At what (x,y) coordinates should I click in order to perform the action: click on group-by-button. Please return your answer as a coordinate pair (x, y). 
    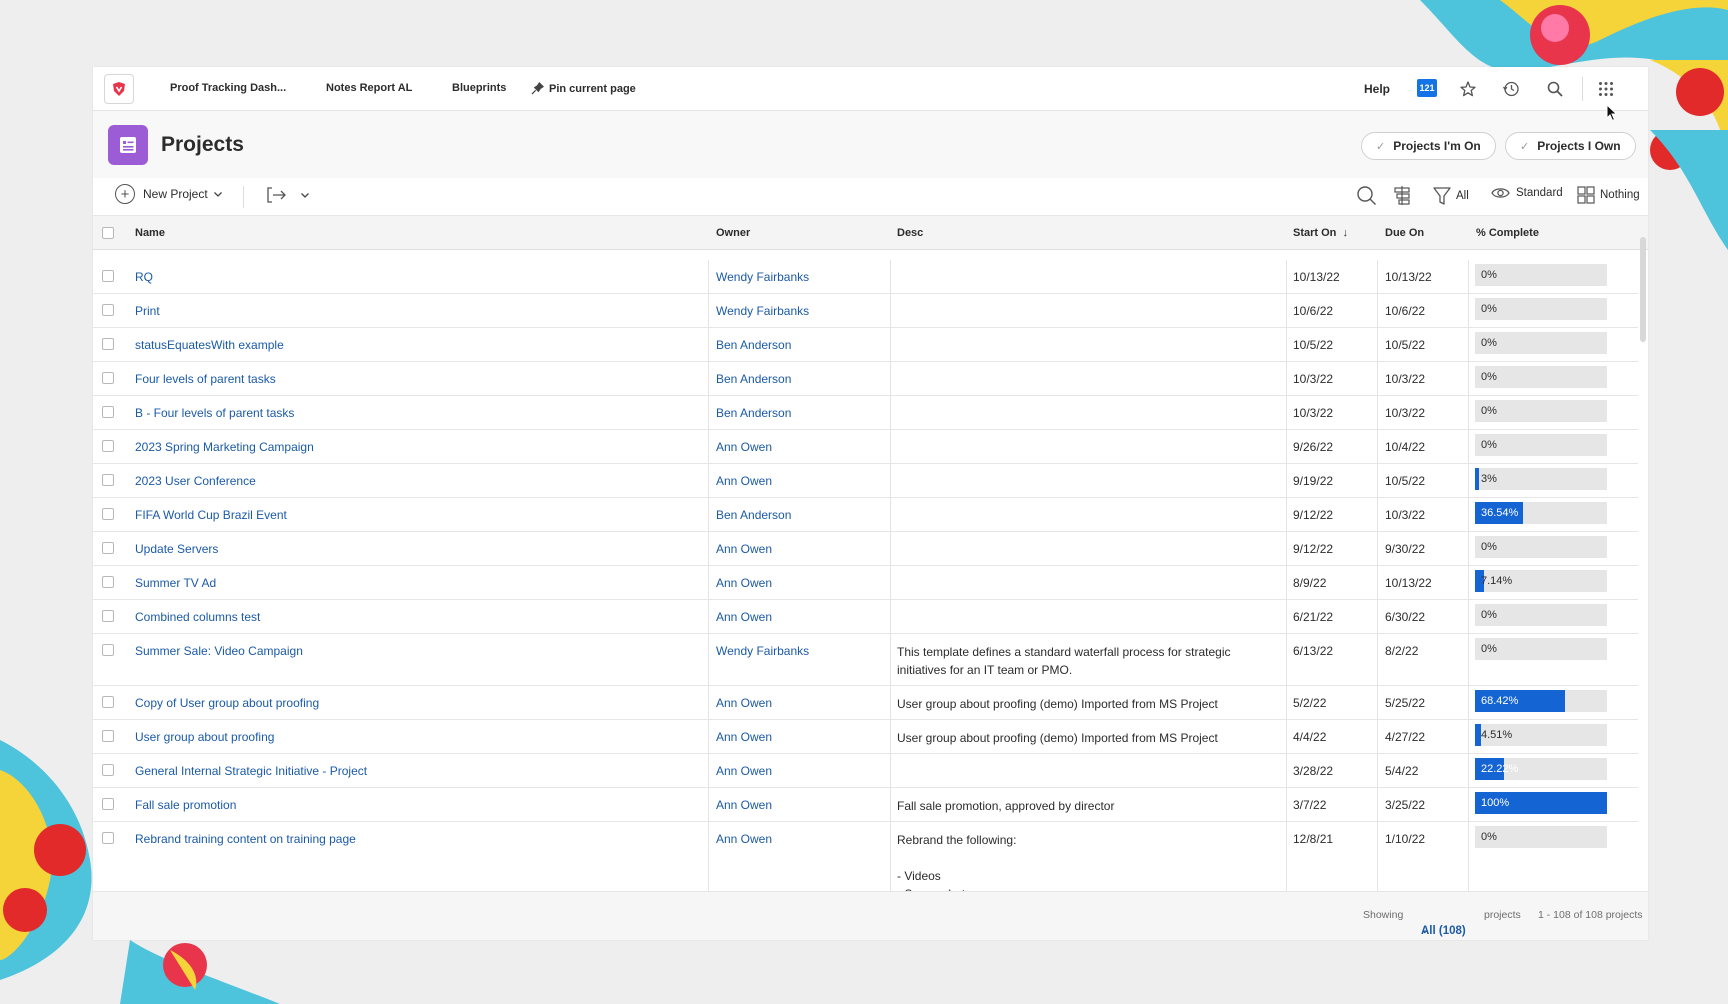
    Looking at the image, I should click on (1402, 195).